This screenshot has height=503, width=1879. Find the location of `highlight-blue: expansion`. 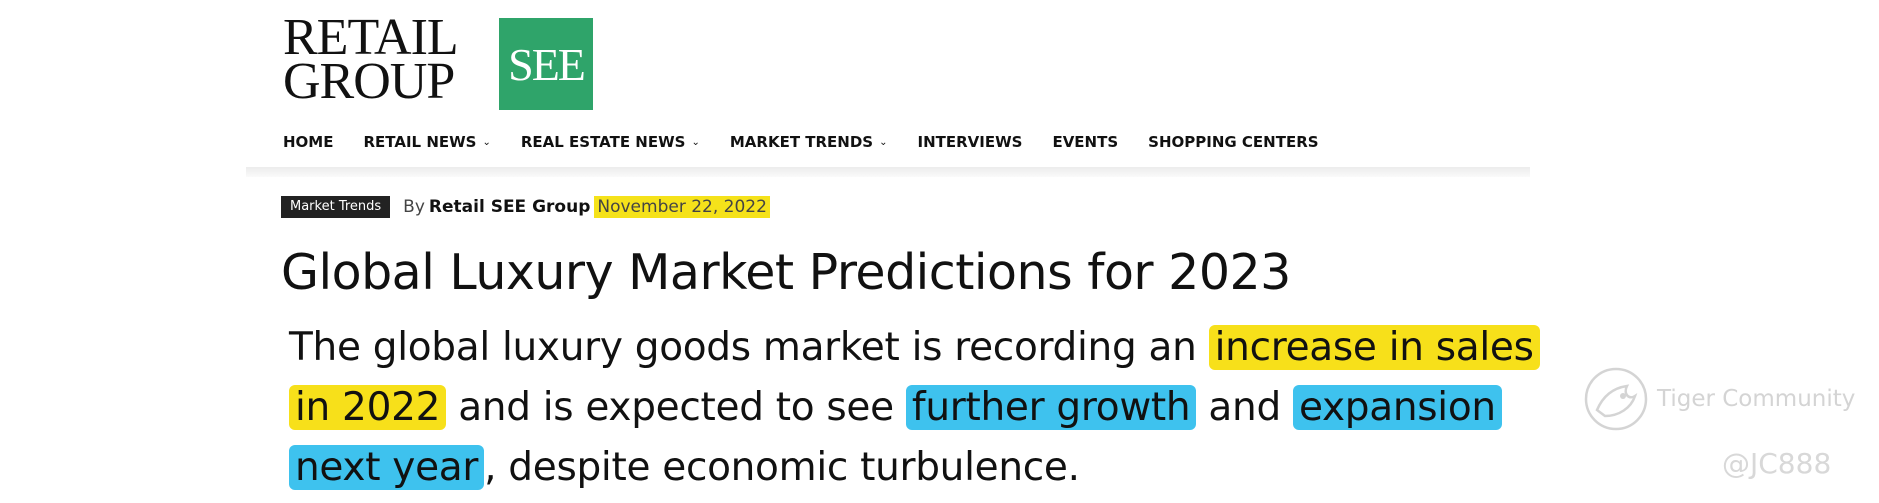

highlight-blue: expansion is located at coordinates (1397, 407).